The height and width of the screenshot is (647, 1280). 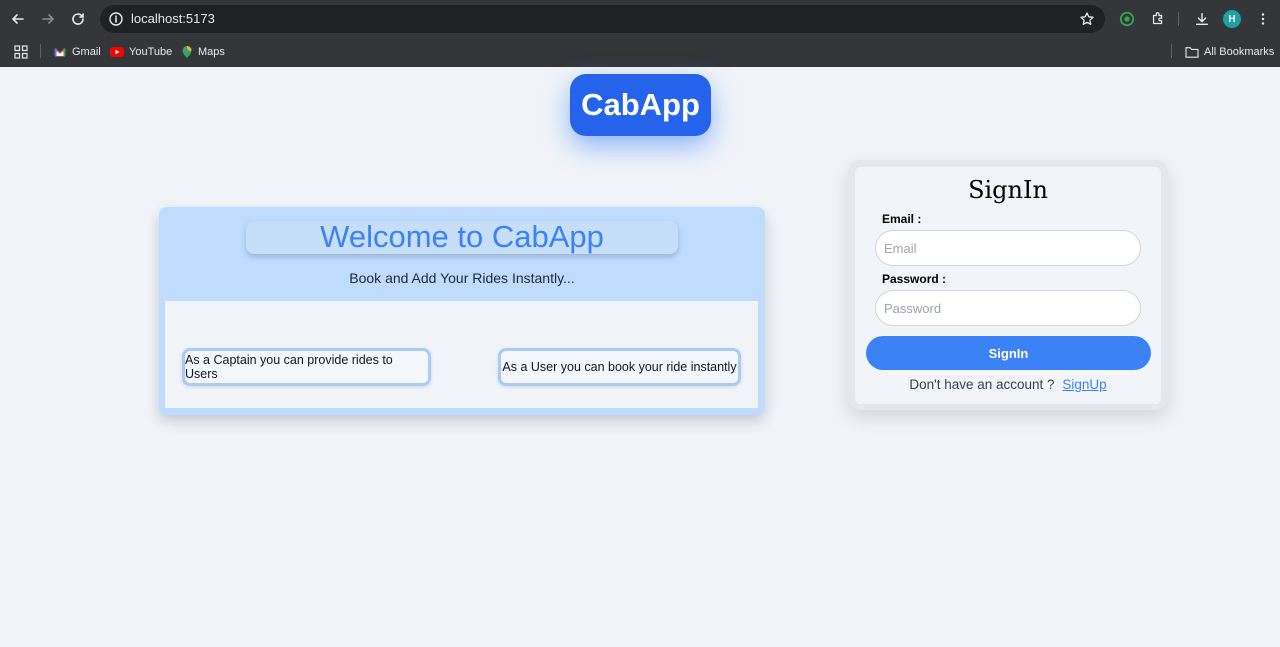 I want to click on address-bar: localhost:5173, so click(x=602, y=19).